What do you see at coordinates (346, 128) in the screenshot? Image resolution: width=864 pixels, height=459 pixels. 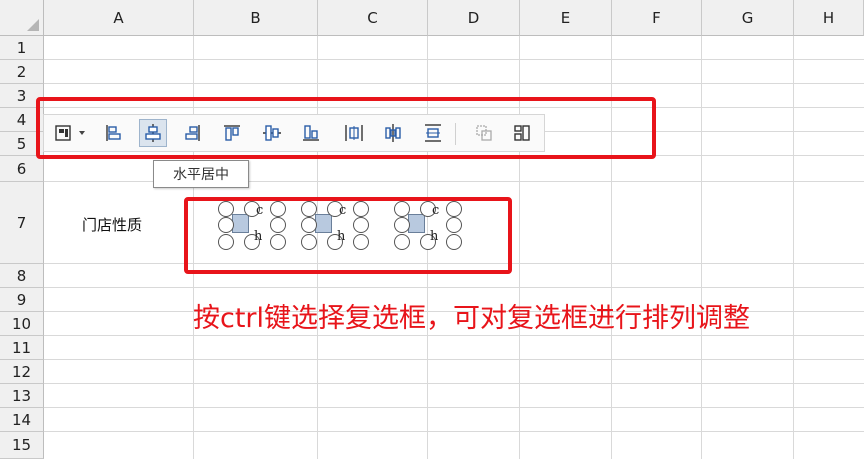 I see `highlight-box-toolbar` at bounding box center [346, 128].